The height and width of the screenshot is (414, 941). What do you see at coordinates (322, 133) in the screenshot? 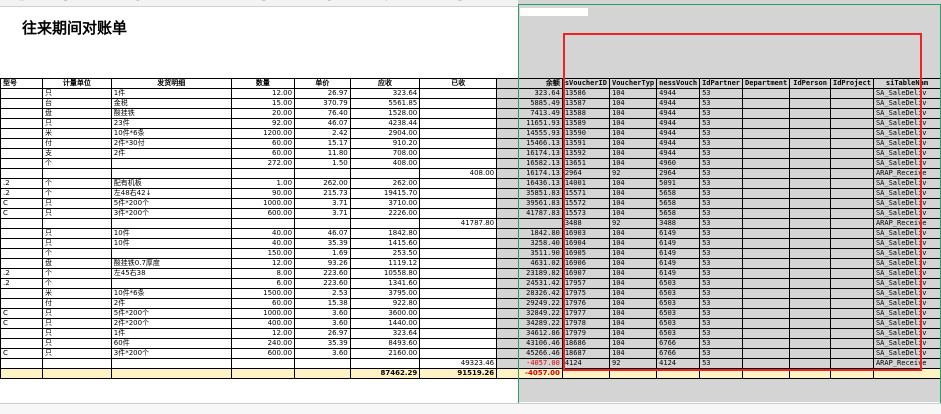
I see `table-cell: 2.42` at bounding box center [322, 133].